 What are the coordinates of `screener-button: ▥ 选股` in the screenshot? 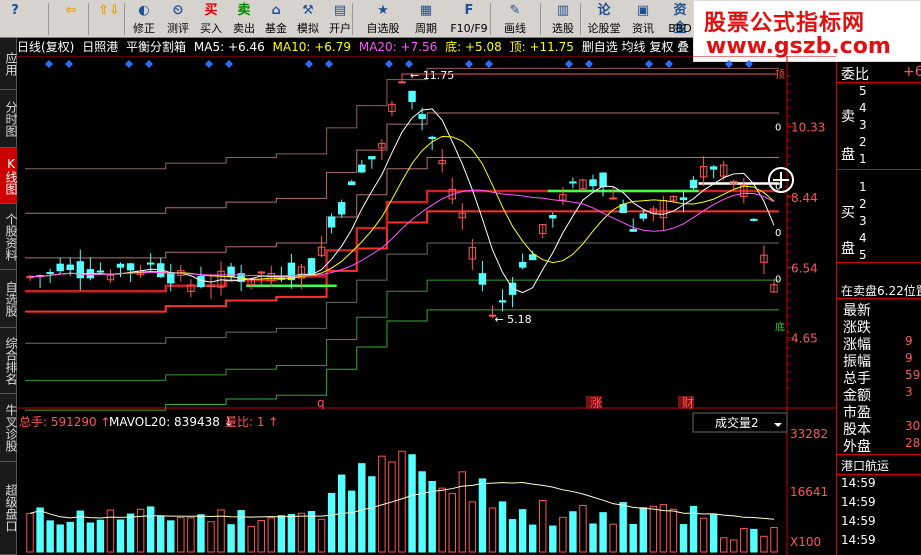 It's located at (563, 19).